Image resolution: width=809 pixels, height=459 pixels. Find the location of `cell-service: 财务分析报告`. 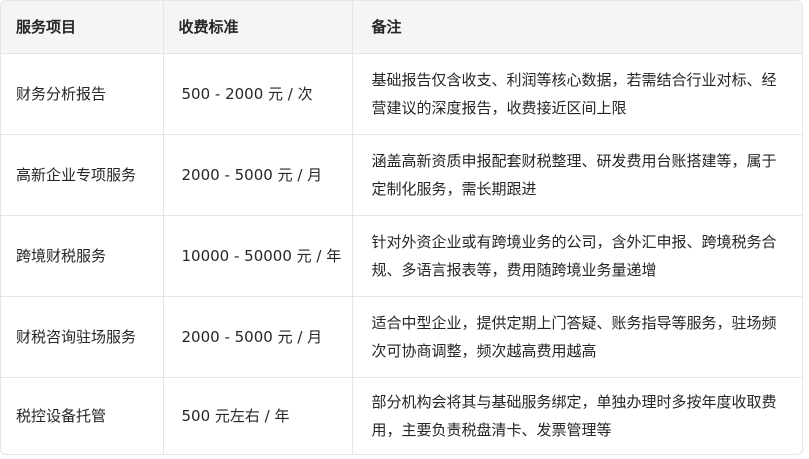

cell-service: 财务分析报告 is located at coordinates (82, 94).